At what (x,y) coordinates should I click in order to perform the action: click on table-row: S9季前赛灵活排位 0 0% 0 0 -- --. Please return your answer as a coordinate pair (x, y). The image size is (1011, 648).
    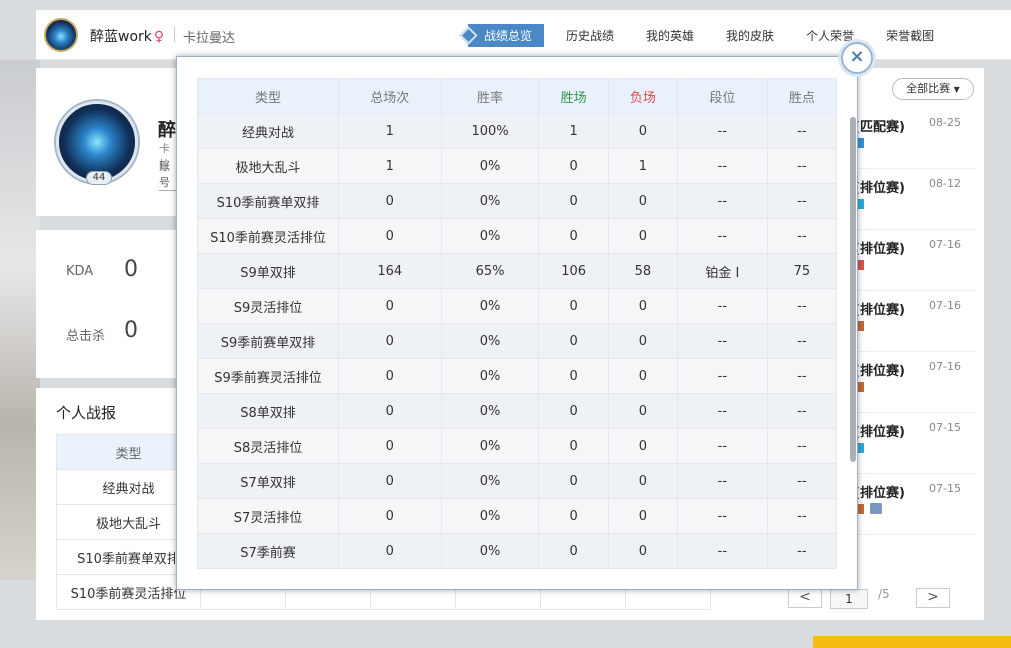
    Looking at the image, I should click on (517, 376).